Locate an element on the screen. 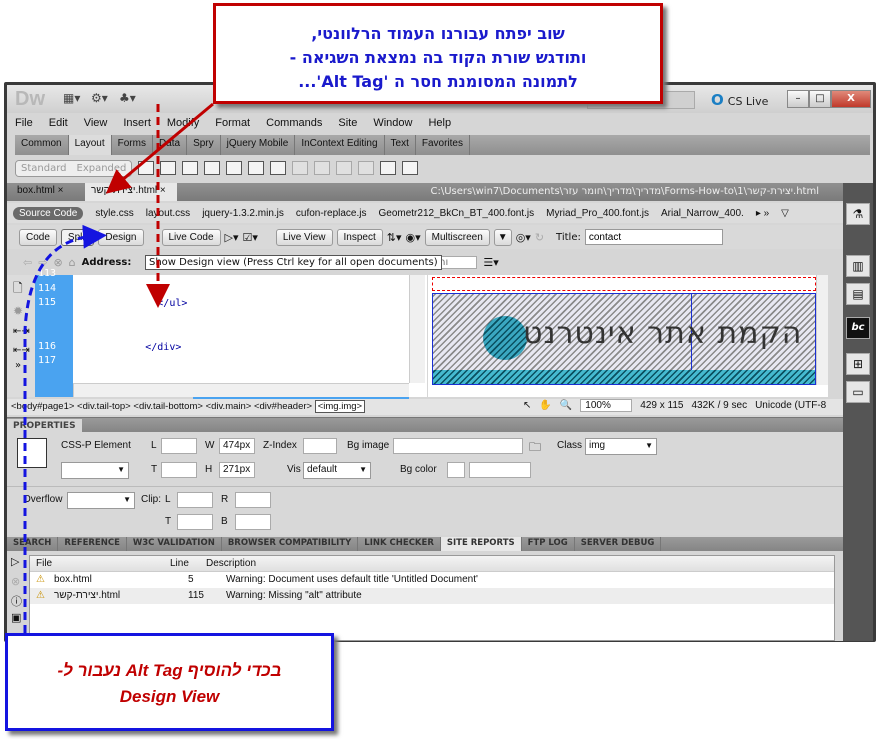 This screenshot has width=880, height=739. expand-toolbar-icon: » is located at coordinates (21, 365).